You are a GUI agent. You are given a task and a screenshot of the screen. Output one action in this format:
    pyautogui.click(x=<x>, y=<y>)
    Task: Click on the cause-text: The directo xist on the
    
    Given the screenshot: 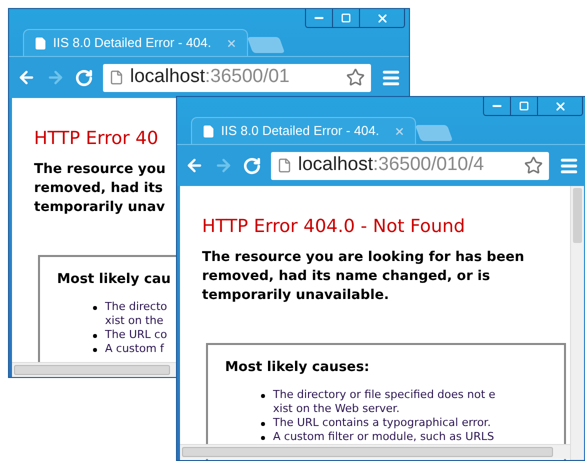 What is the action you would take?
    pyautogui.click(x=136, y=314)
    